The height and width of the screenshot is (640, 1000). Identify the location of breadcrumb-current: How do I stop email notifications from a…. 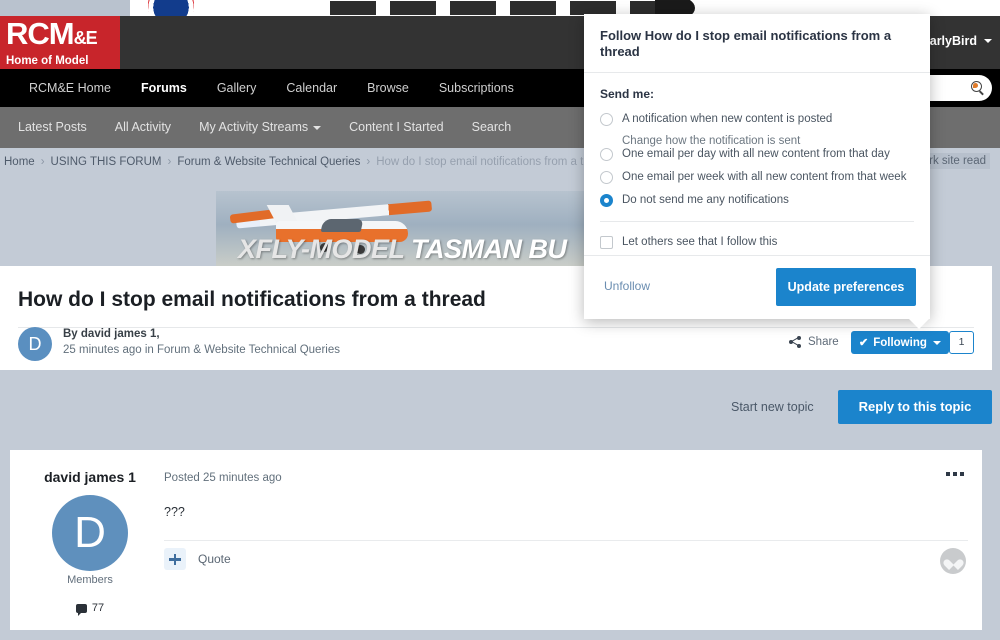
(494, 162).